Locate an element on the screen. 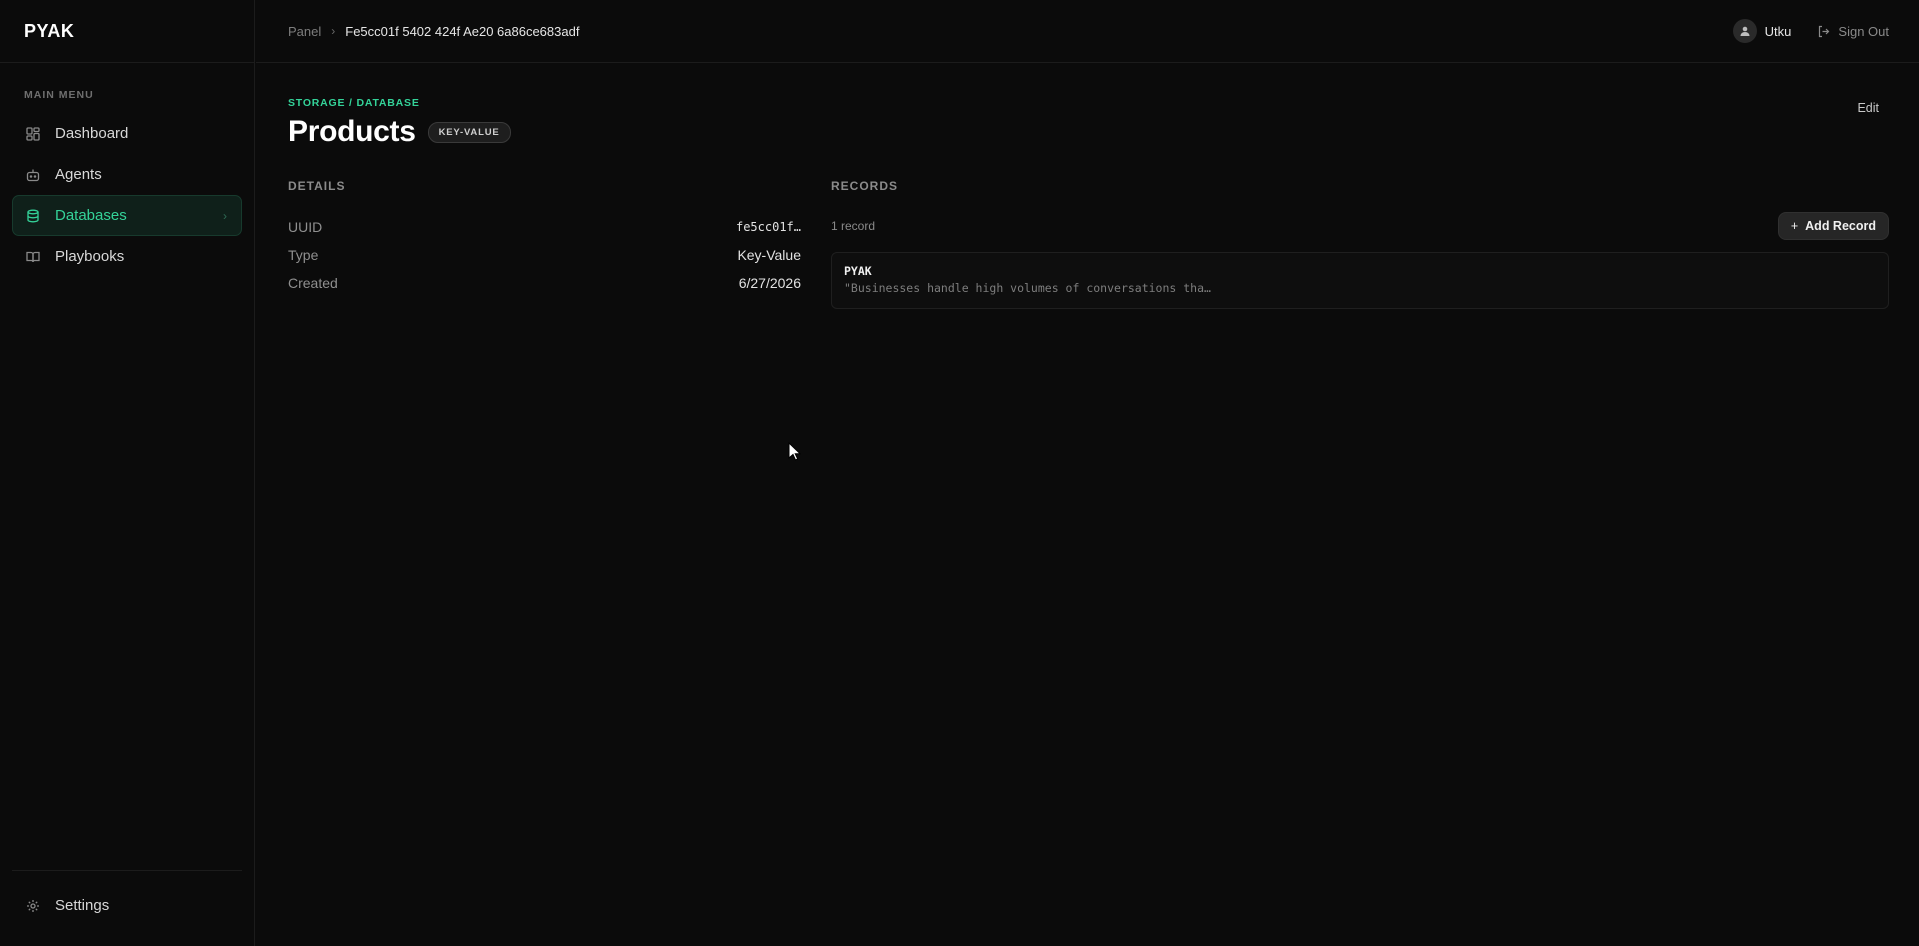  plus-icon: + is located at coordinates (1794, 226).